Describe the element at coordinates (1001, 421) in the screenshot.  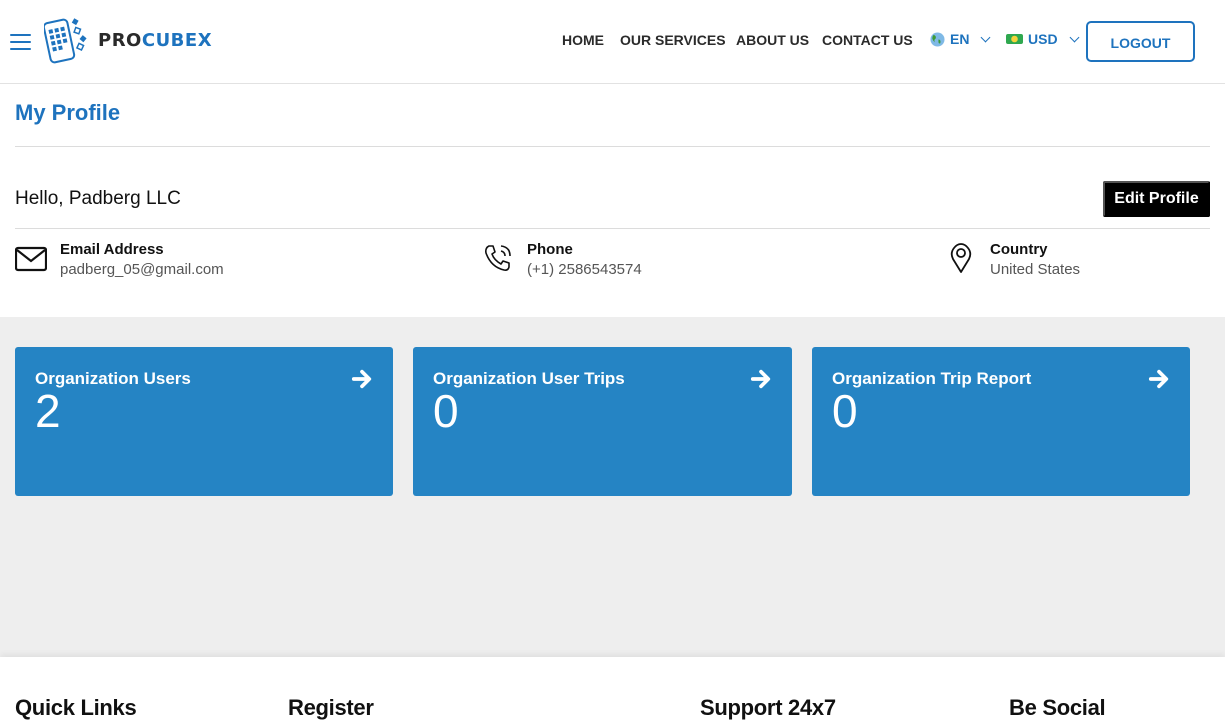
I see `card-organization-trip-report: Organization Trip Report 0` at that location.